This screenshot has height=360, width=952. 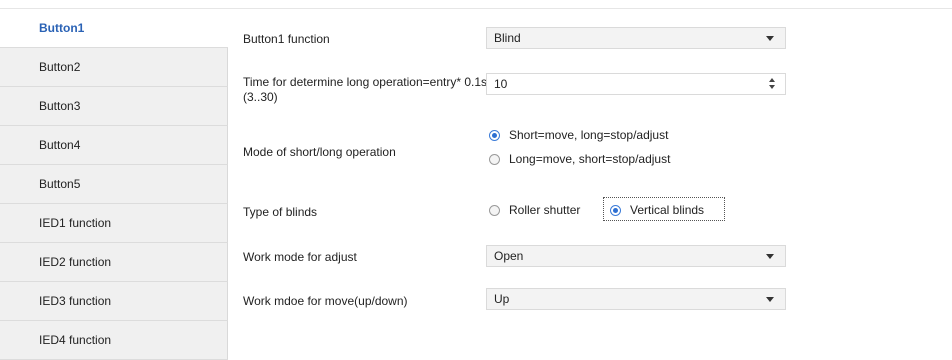 What do you see at coordinates (507, 38) in the screenshot?
I see `button-function-value: Blind` at bounding box center [507, 38].